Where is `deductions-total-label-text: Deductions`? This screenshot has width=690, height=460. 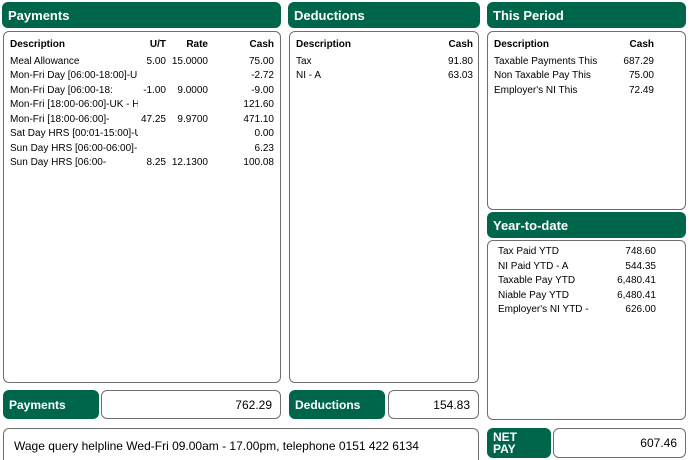 deductions-total-label-text: Deductions is located at coordinates (328, 404).